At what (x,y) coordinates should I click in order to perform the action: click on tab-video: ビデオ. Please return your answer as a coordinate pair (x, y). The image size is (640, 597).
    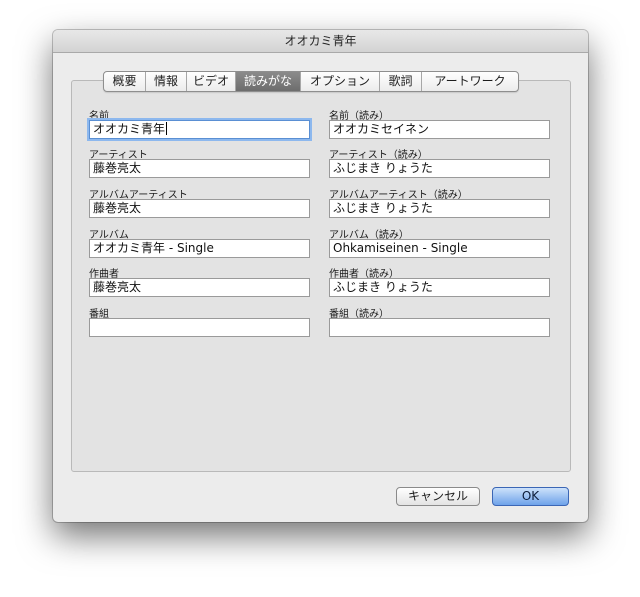
    Looking at the image, I should click on (211, 81).